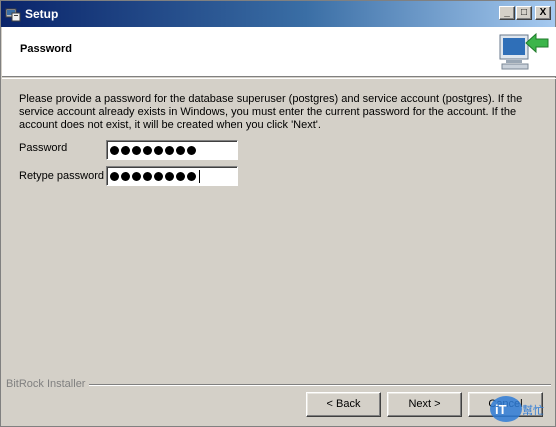 This screenshot has height=427, width=556. I want to click on page-title: Password, so click(46, 49).